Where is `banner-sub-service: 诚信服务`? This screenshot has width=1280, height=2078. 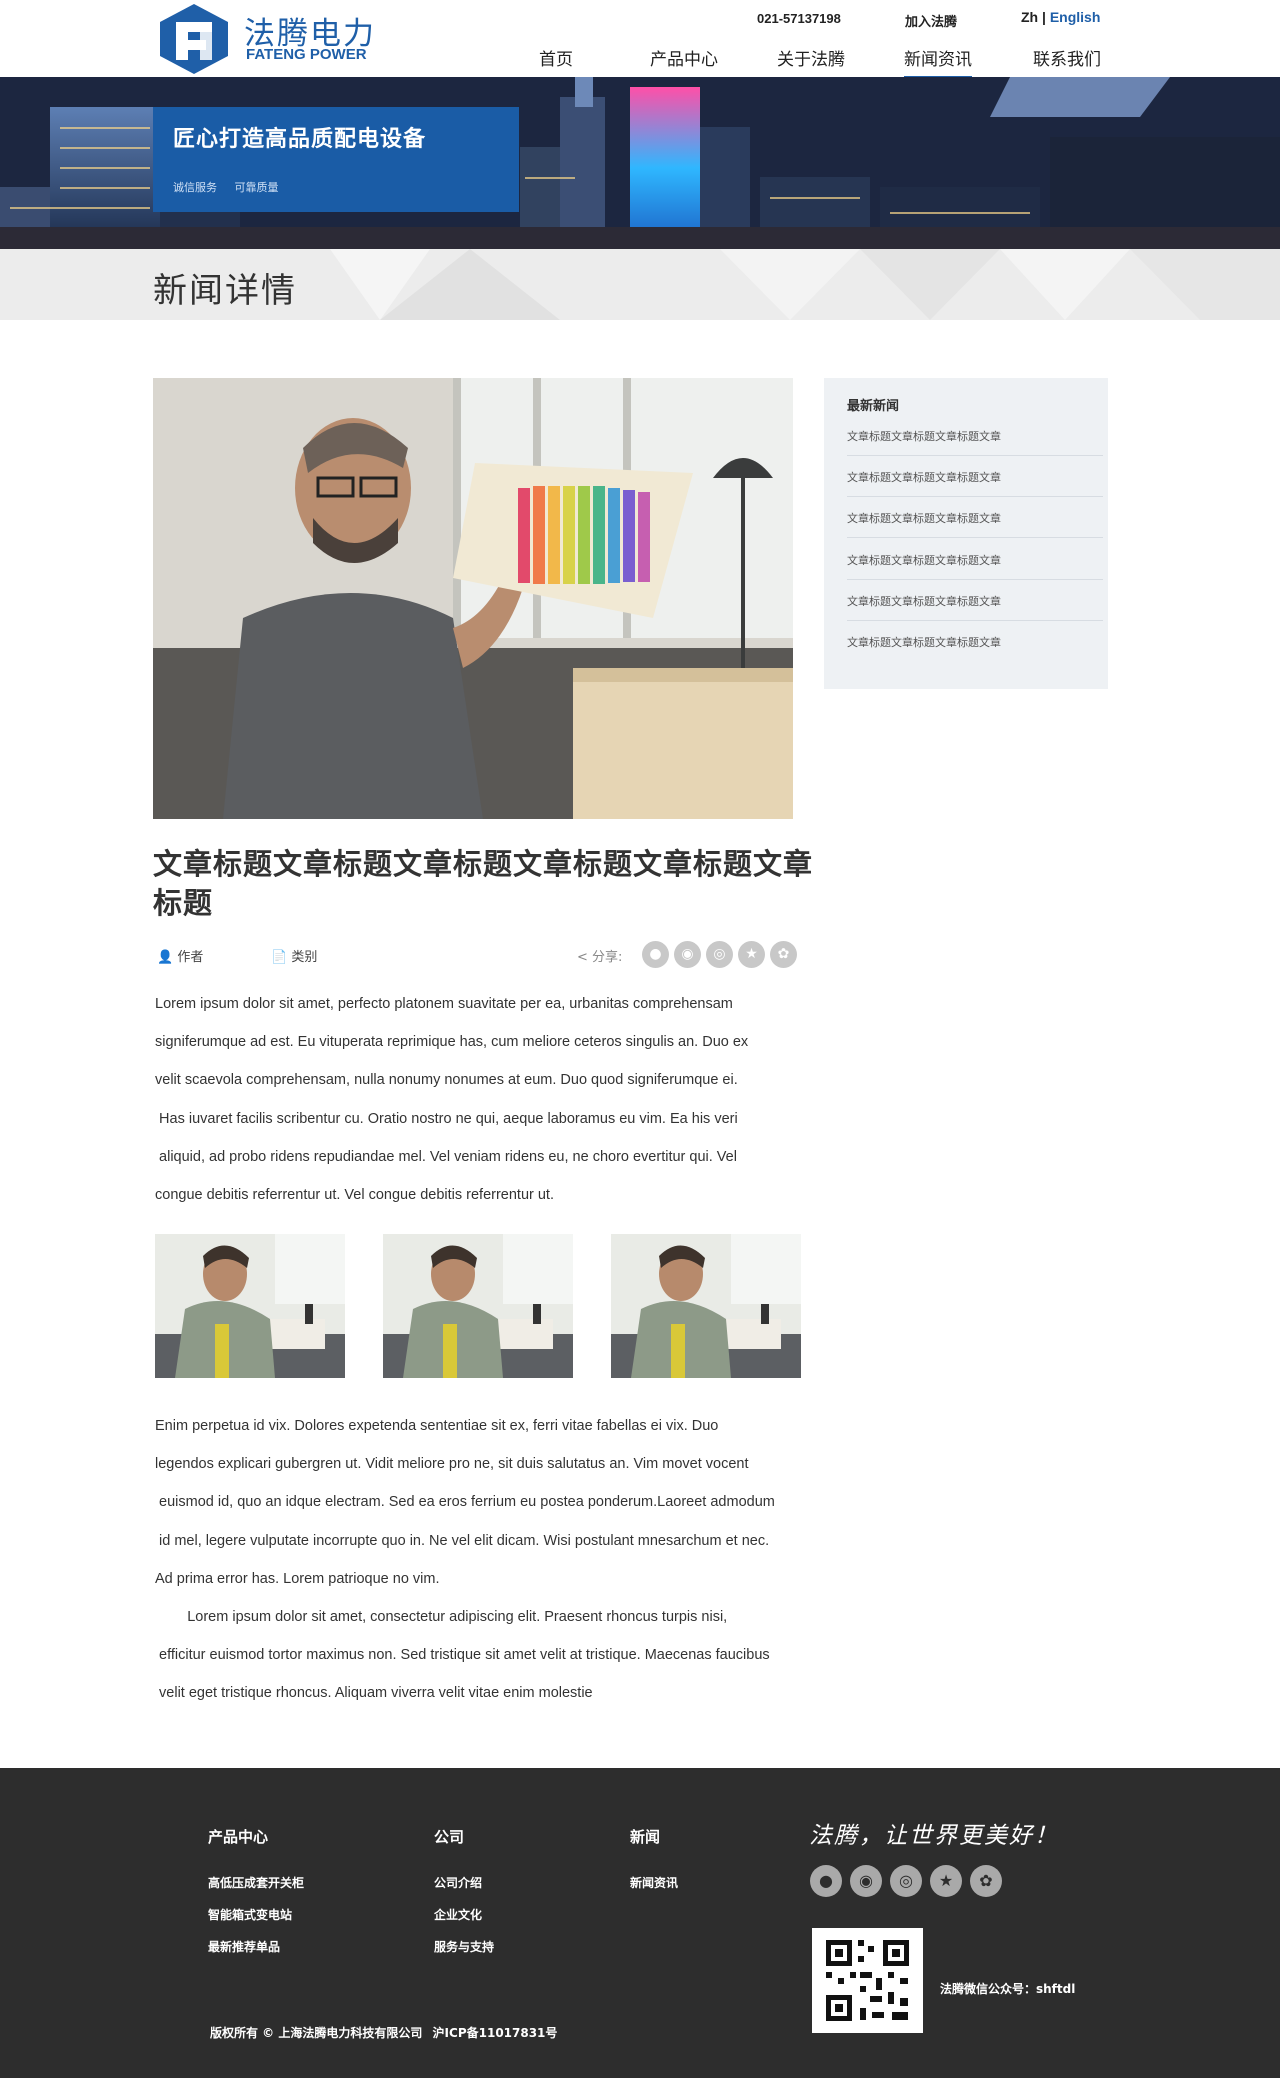
banner-sub-service: 诚信服务 is located at coordinates (195, 187).